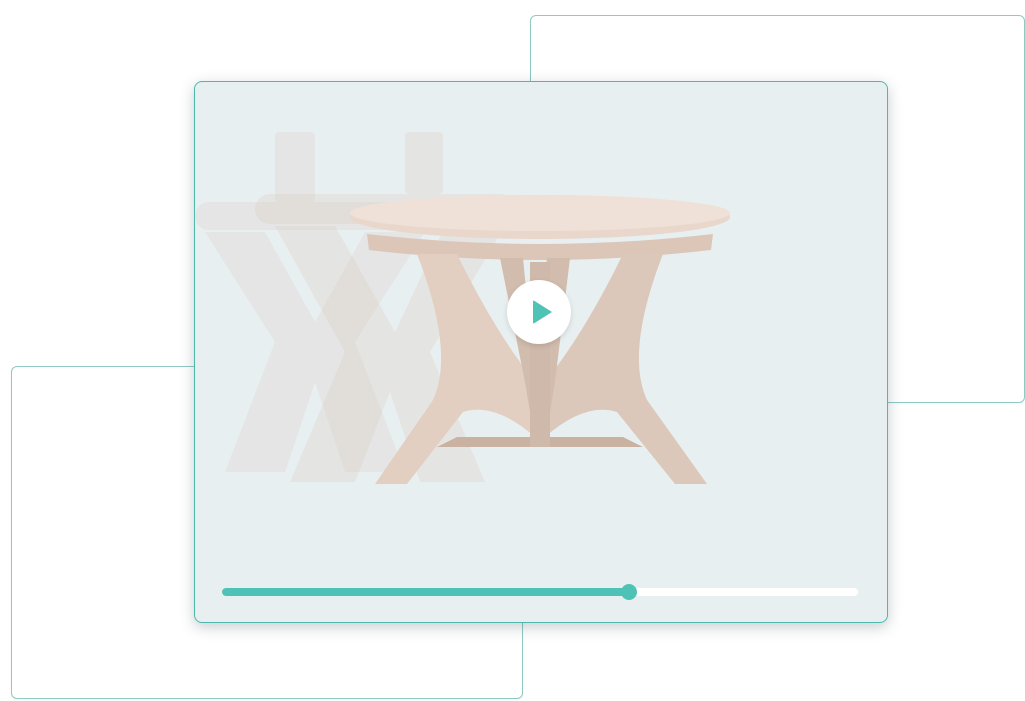 This screenshot has height=701, width=1025. Describe the element at coordinates (542, 312) in the screenshot. I see `play-icon` at that location.